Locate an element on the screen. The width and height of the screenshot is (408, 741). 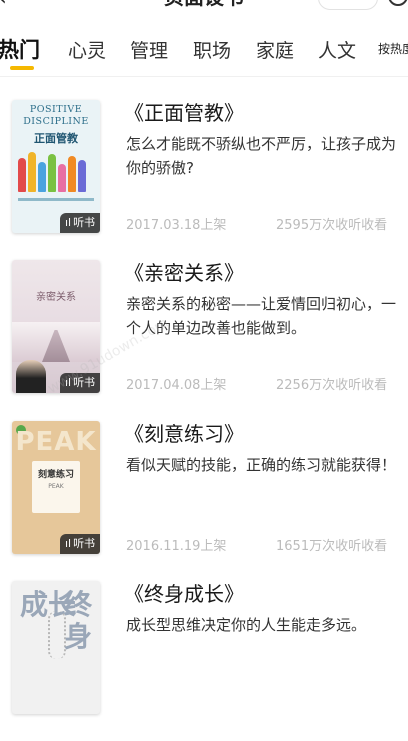
book-description: 成长型思维决定你的人生能走多远。 is located at coordinates (246, 625).